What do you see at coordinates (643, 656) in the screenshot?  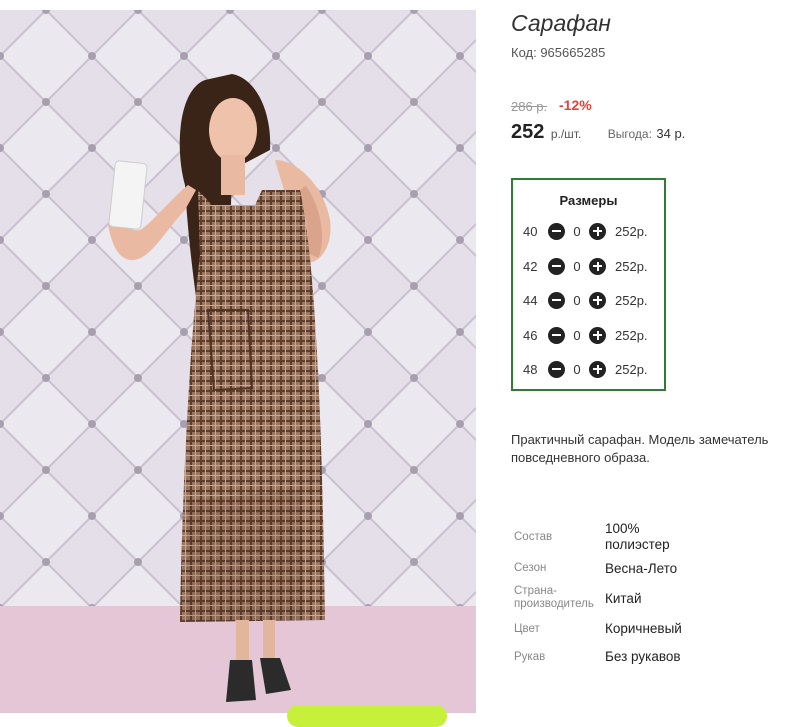 I see `spec-value: Без рукавов` at bounding box center [643, 656].